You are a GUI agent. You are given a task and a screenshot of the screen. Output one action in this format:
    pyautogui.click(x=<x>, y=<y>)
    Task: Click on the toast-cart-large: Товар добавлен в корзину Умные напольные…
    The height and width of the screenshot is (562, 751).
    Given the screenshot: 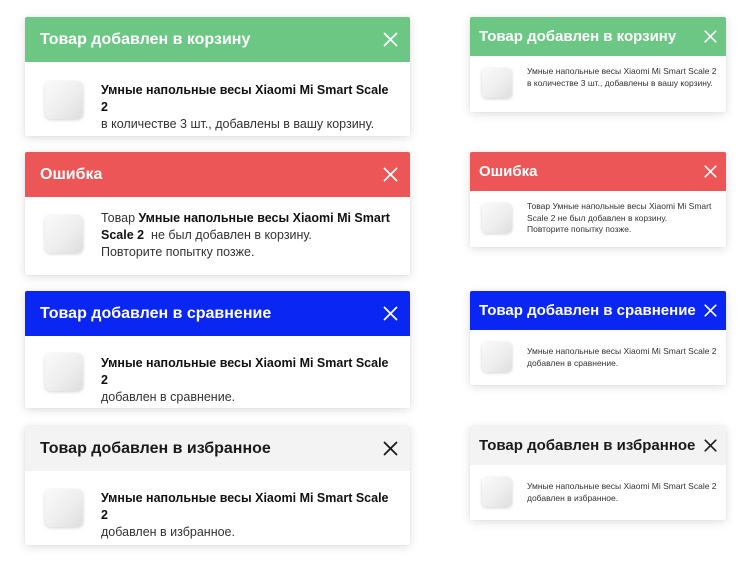 What is the action you would take?
    pyautogui.click(x=217, y=76)
    